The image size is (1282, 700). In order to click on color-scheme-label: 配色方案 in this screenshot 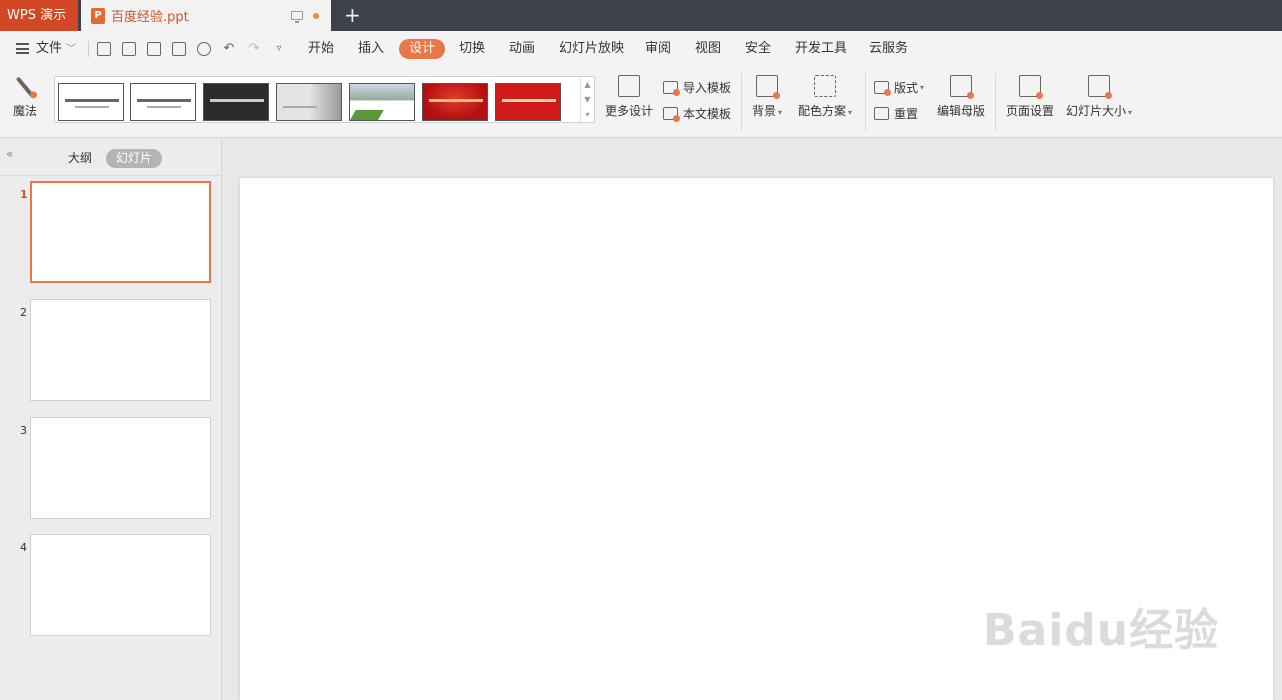, I will do `click(821, 111)`.